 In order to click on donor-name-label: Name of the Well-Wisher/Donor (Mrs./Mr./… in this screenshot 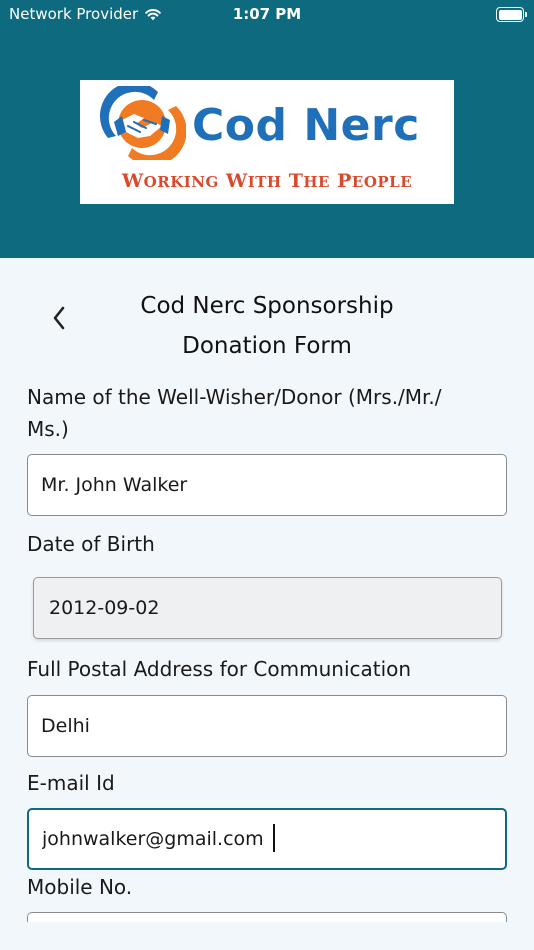, I will do `click(267, 413)`.